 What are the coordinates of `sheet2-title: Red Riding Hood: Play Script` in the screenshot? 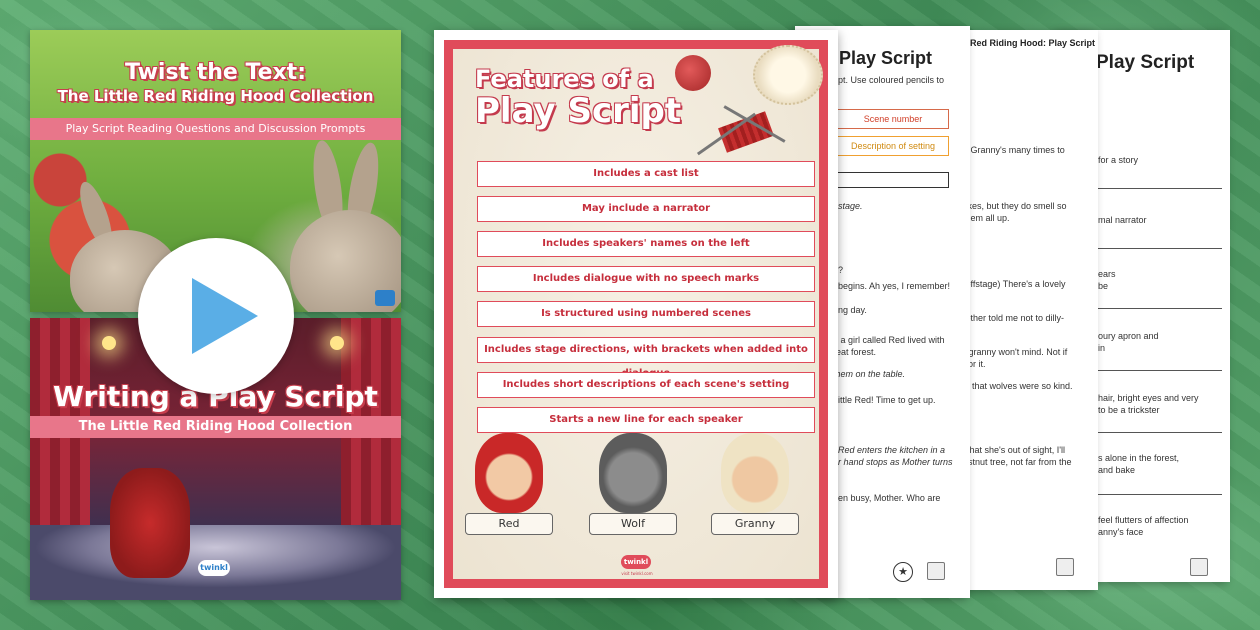 It's located at (1033, 43).